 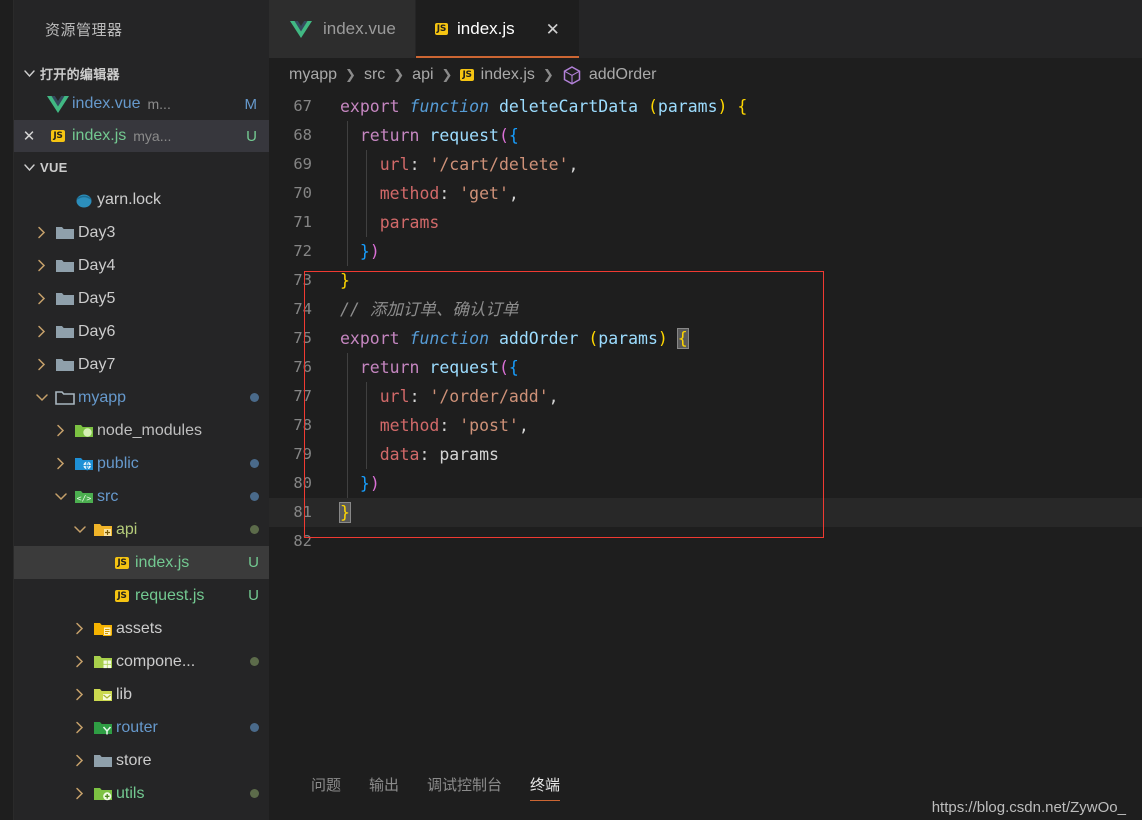 I want to click on code-line-82: 82, so click(x=705, y=541).